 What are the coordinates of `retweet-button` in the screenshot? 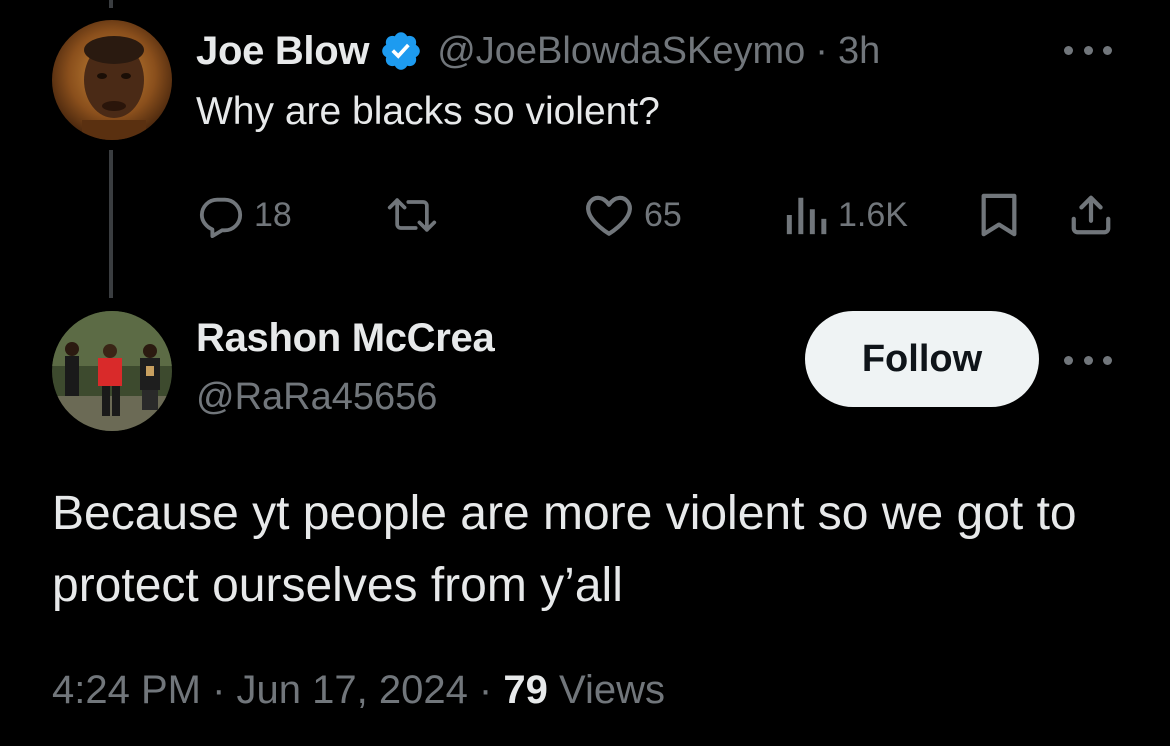 It's located at (417, 215).